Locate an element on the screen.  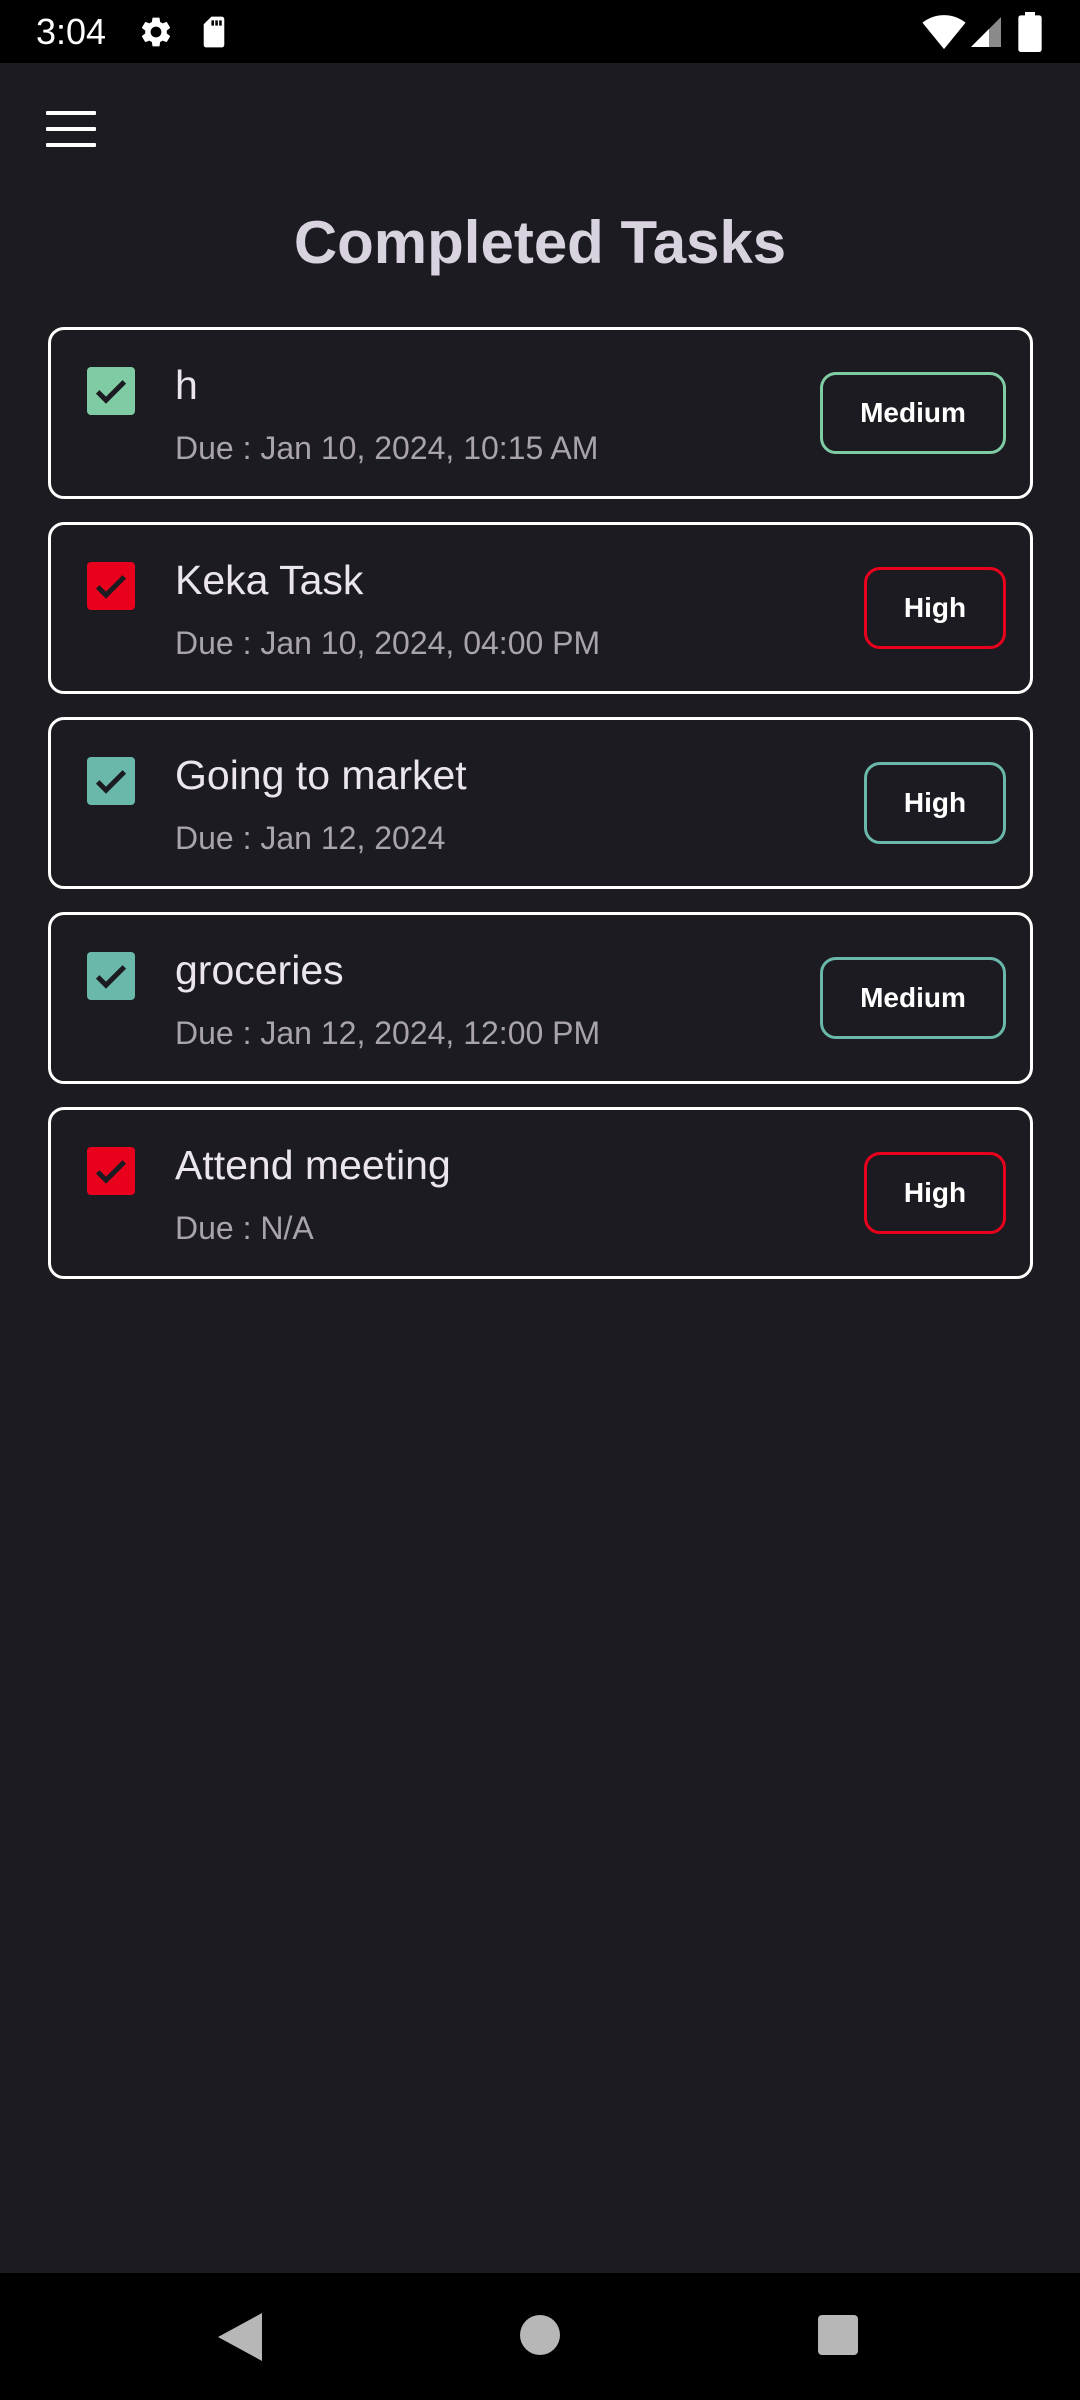
task-title: h is located at coordinates (186, 385).